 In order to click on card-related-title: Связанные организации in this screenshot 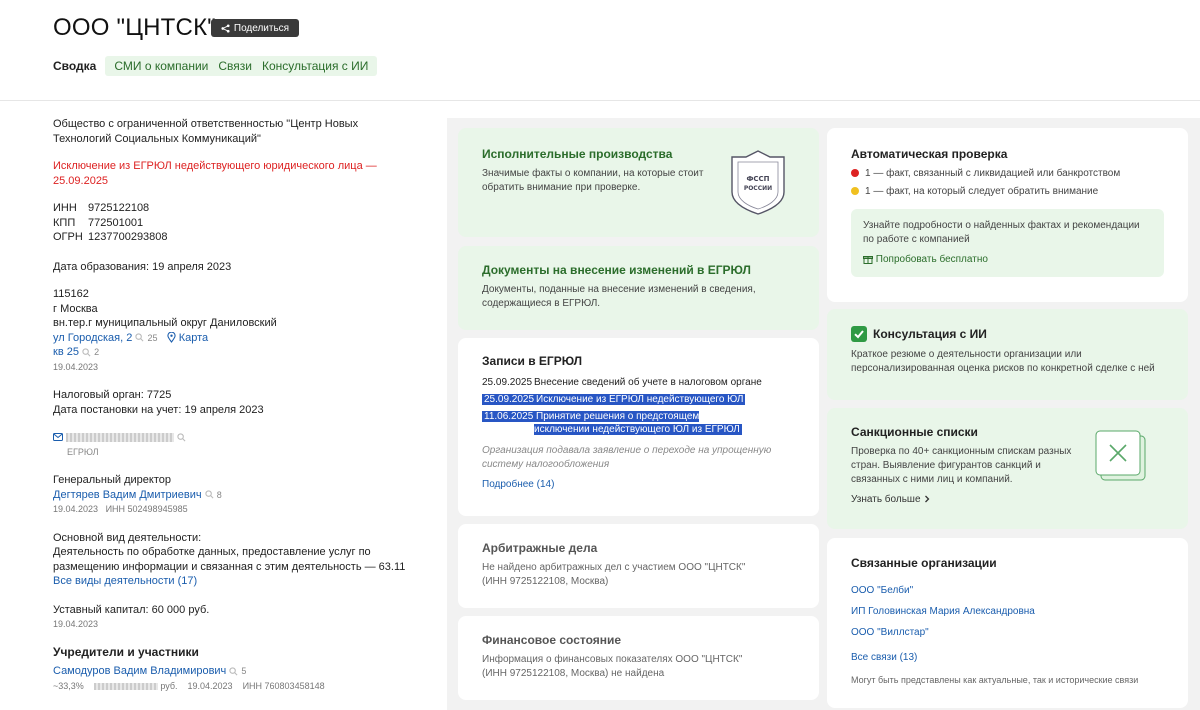, I will do `click(924, 563)`.